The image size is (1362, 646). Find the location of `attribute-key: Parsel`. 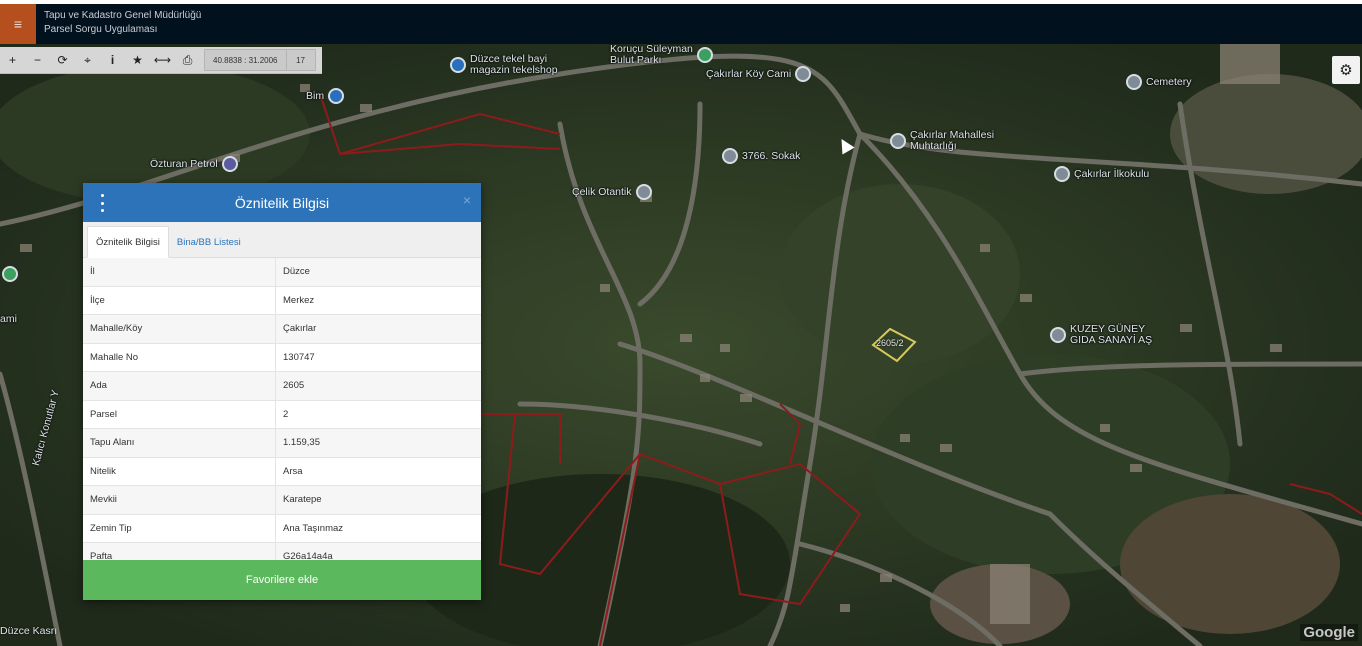

attribute-key: Parsel is located at coordinates (179, 414).